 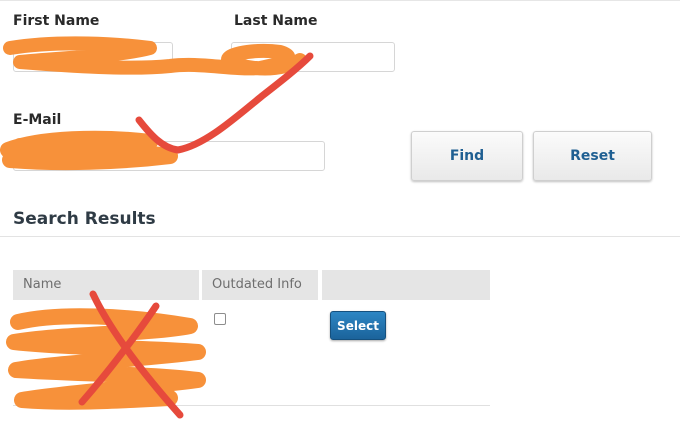 I want to click on reset-button: Reset, so click(x=592, y=156).